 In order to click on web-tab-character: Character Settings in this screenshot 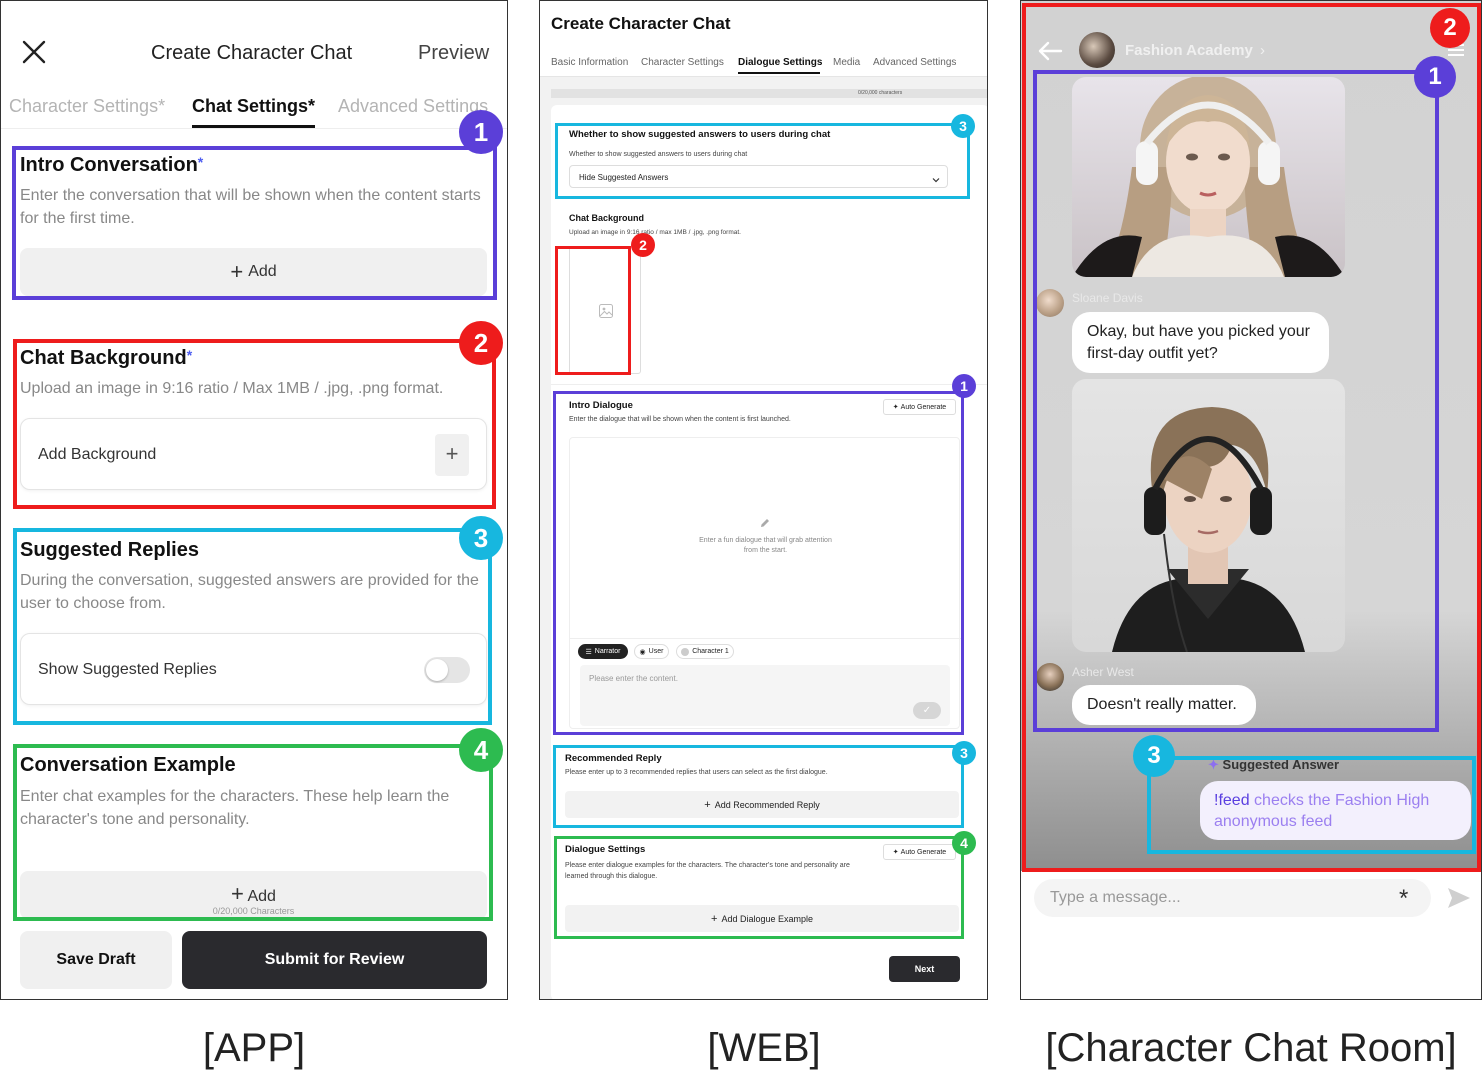, I will do `click(682, 62)`.